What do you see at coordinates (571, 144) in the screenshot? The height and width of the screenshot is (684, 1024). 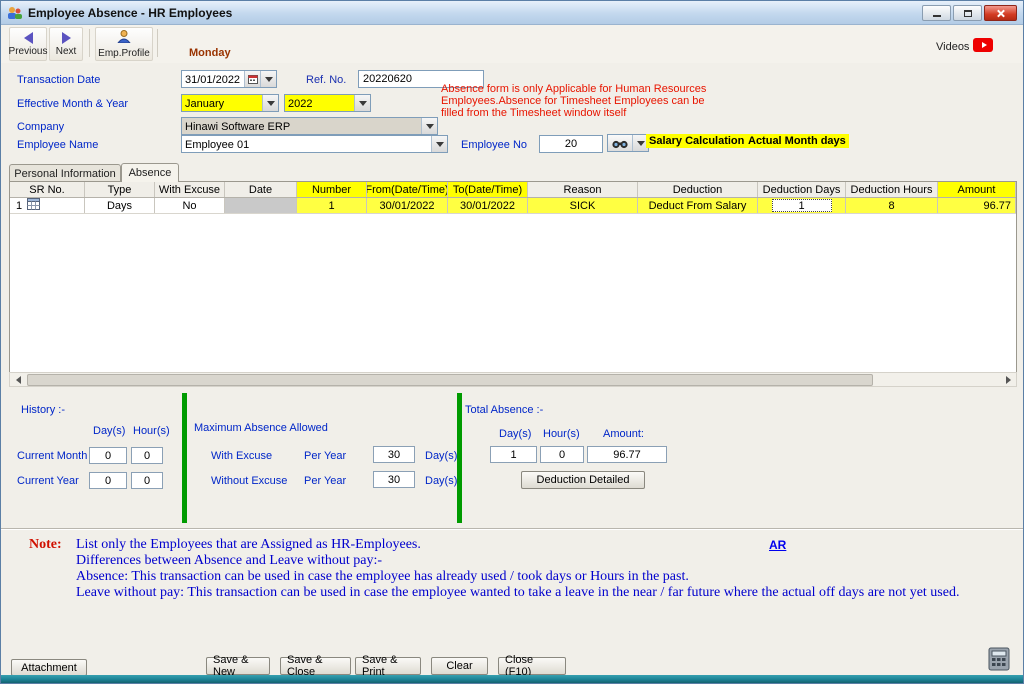 I see `employee-no-input: 20` at bounding box center [571, 144].